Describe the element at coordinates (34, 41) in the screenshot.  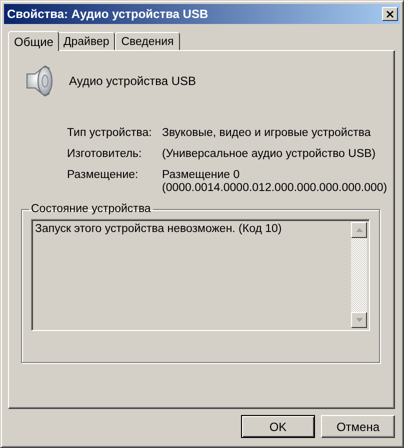
I see `tab: Общие` at that location.